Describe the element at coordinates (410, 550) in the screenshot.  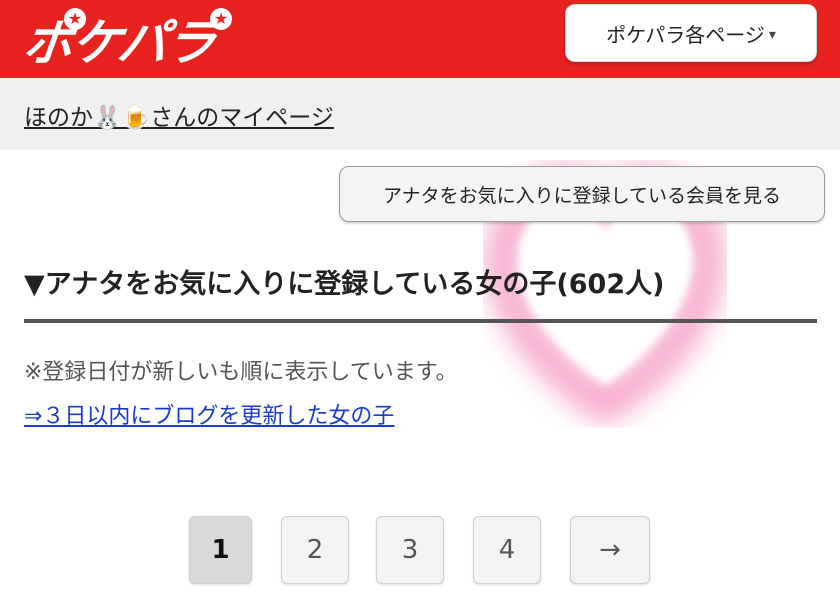
I see `page-3-button: 3` at that location.